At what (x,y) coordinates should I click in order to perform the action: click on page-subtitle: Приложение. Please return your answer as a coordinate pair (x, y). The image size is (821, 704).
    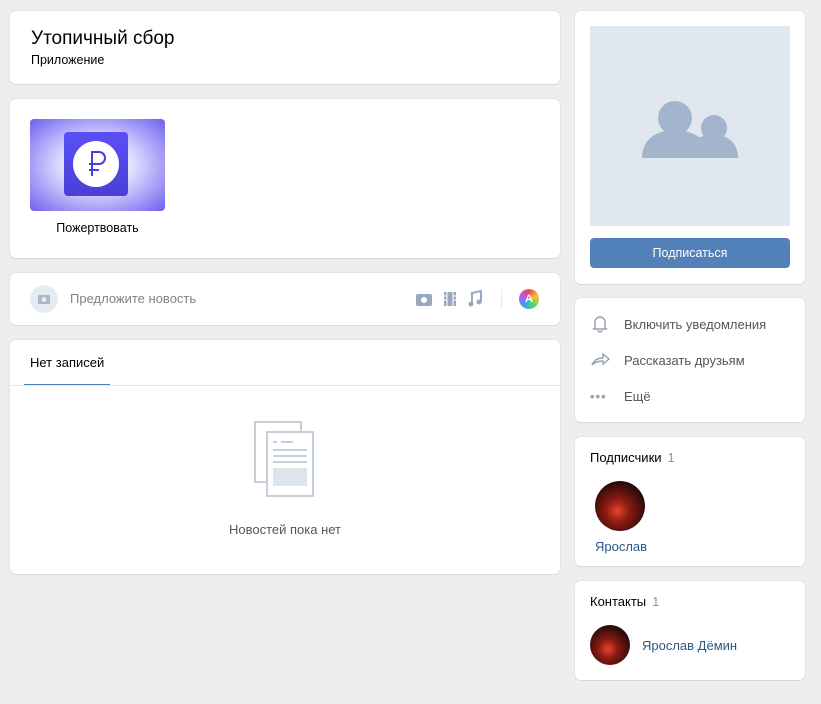
    Looking at the image, I should click on (68, 60).